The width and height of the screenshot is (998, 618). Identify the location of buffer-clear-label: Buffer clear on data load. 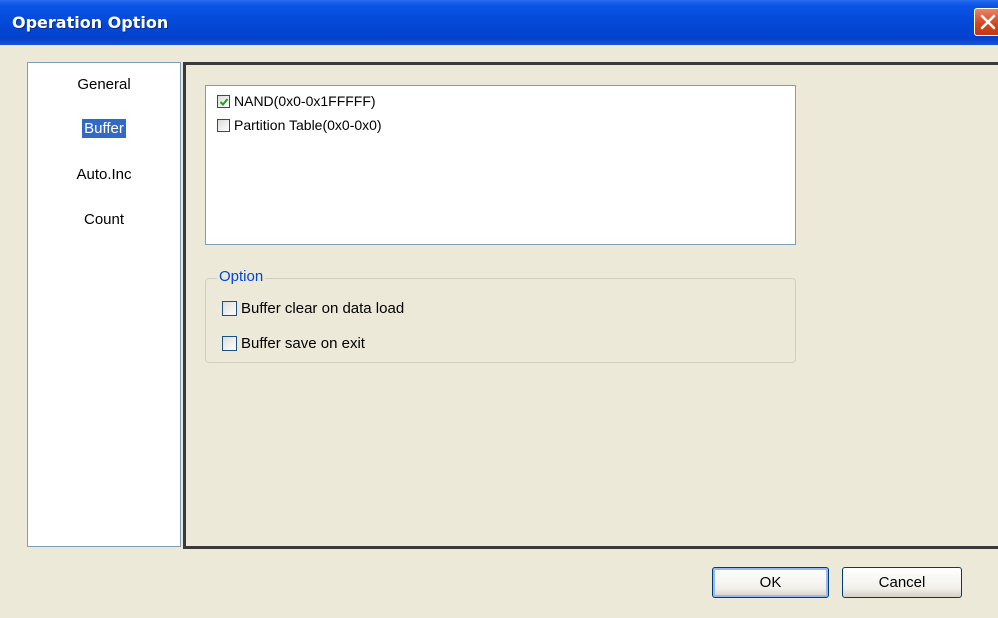
(323, 308).